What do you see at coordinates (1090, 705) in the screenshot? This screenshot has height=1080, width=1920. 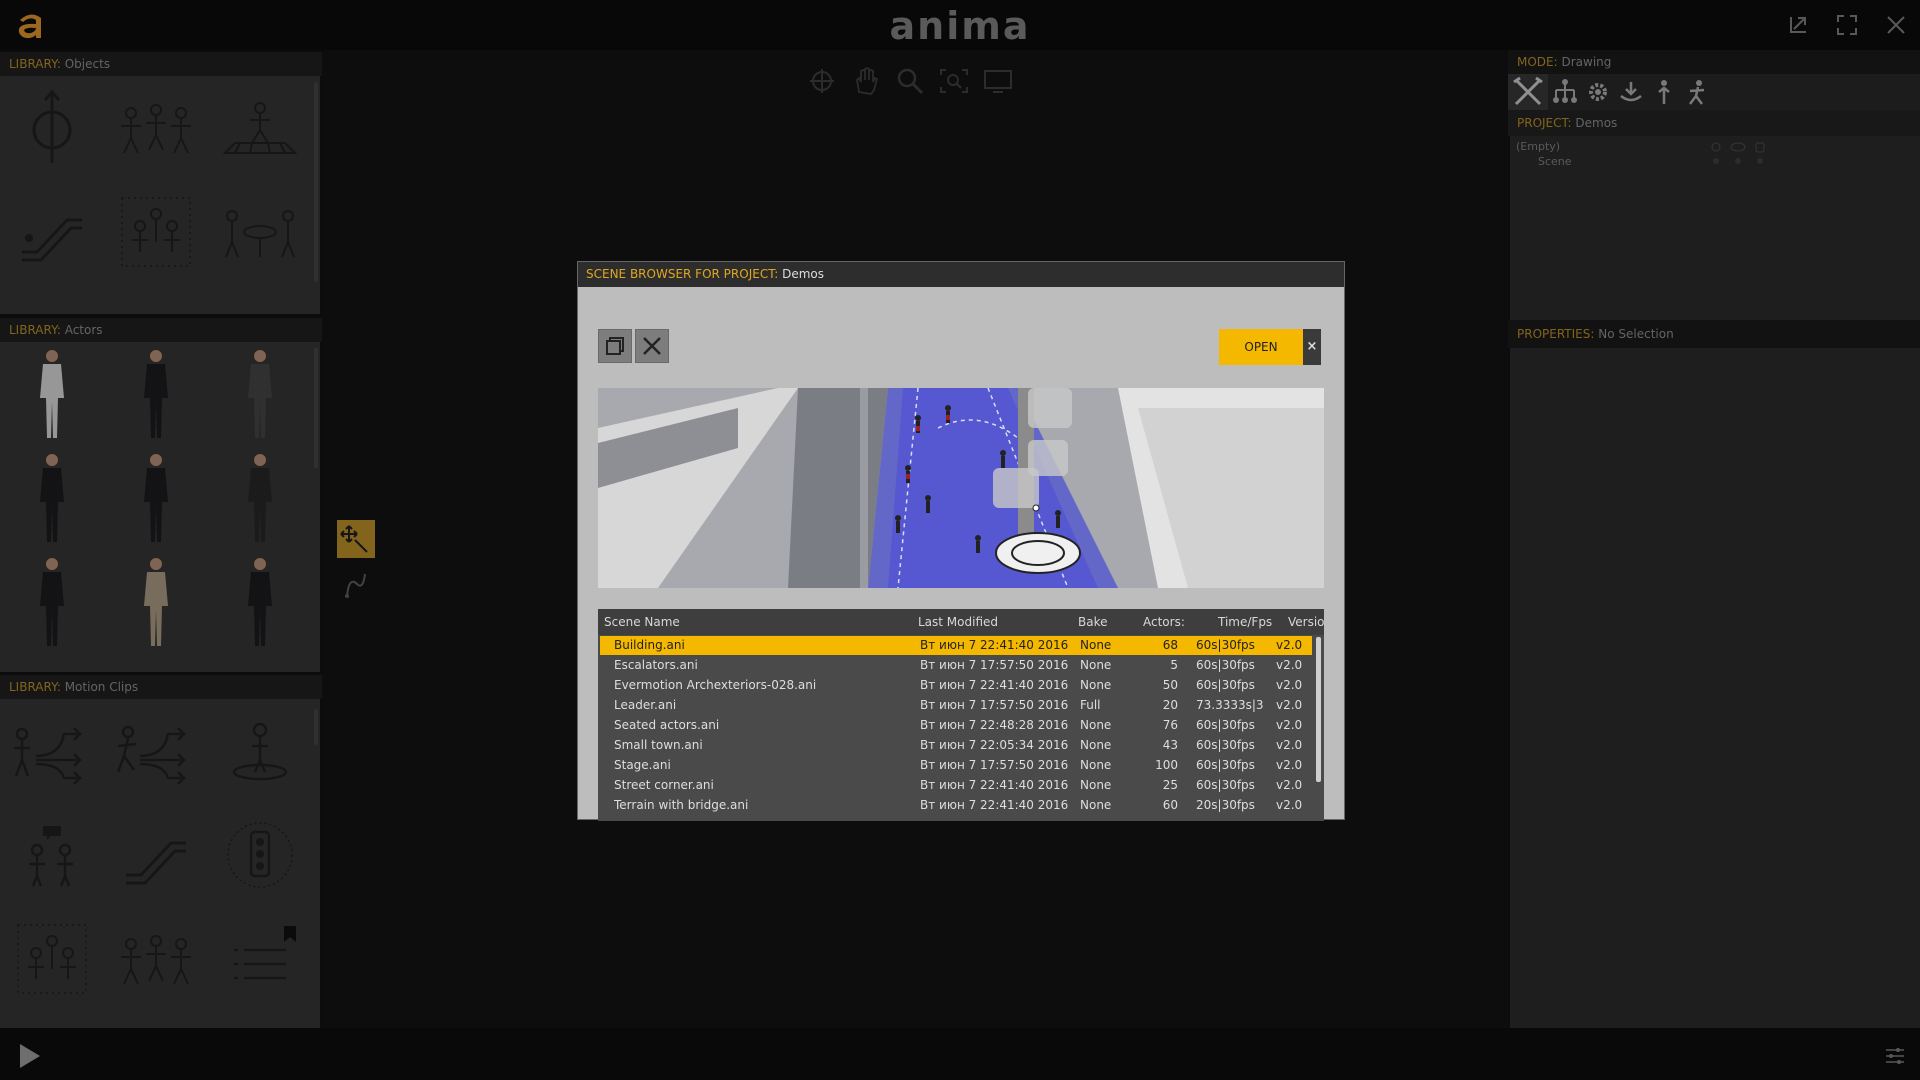 I see `table-cell: Full` at bounding box center [1090, 705].